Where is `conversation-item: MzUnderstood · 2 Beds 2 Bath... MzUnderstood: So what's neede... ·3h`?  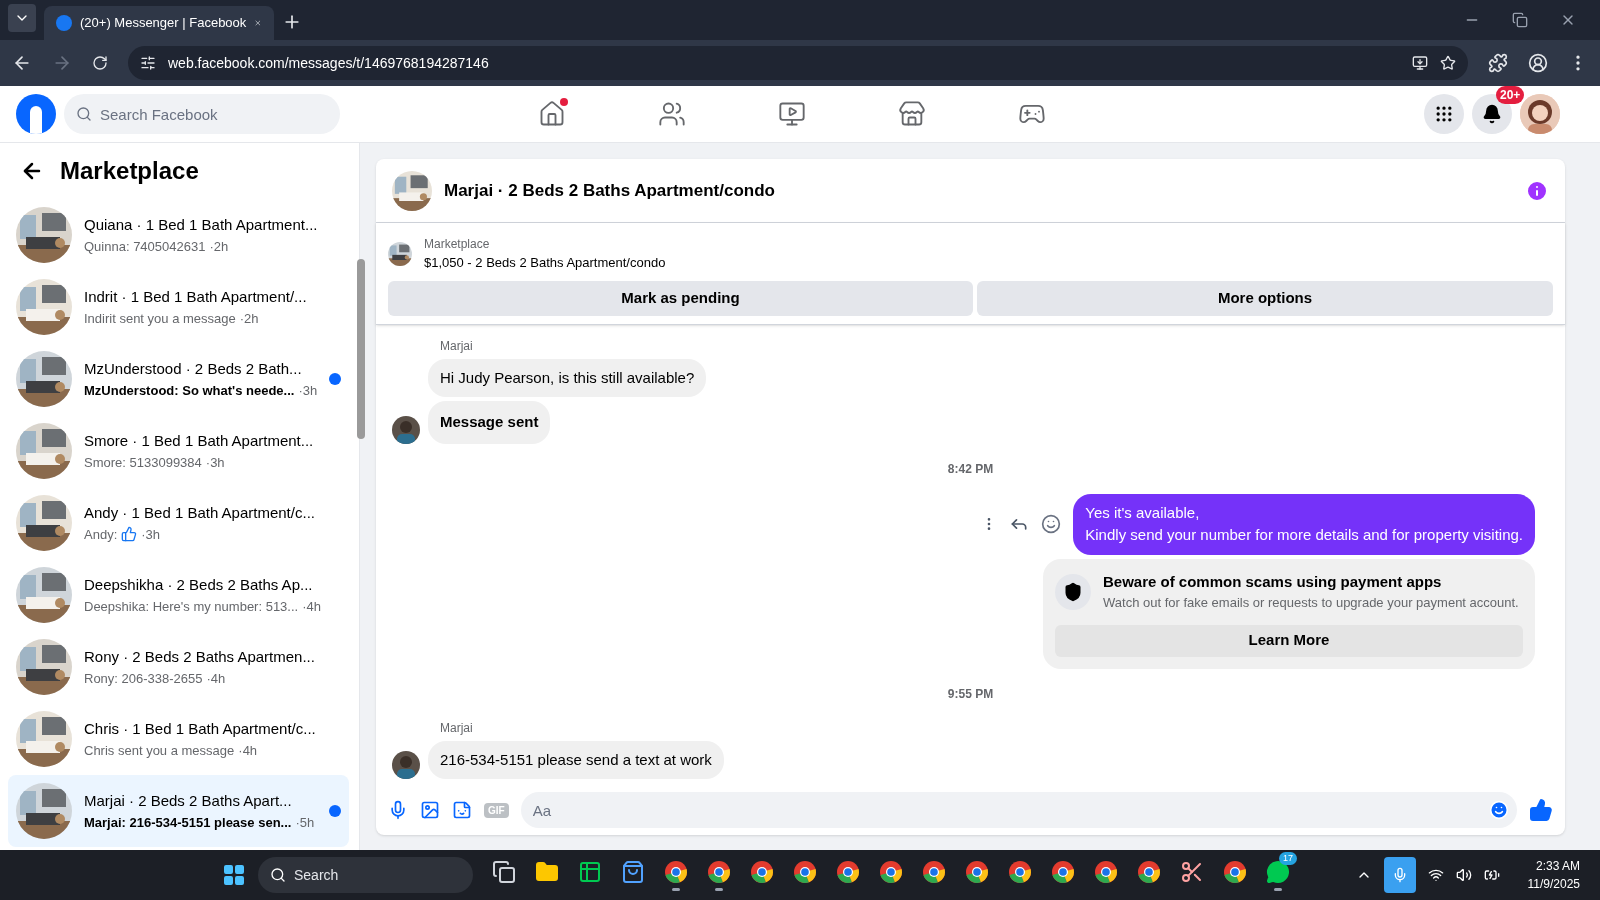 conversation-item: MzUnderstood · 2 Beds 2 Bath... MzUnderstood: So what's neede... ·3h is located at coordinates (179, 379).